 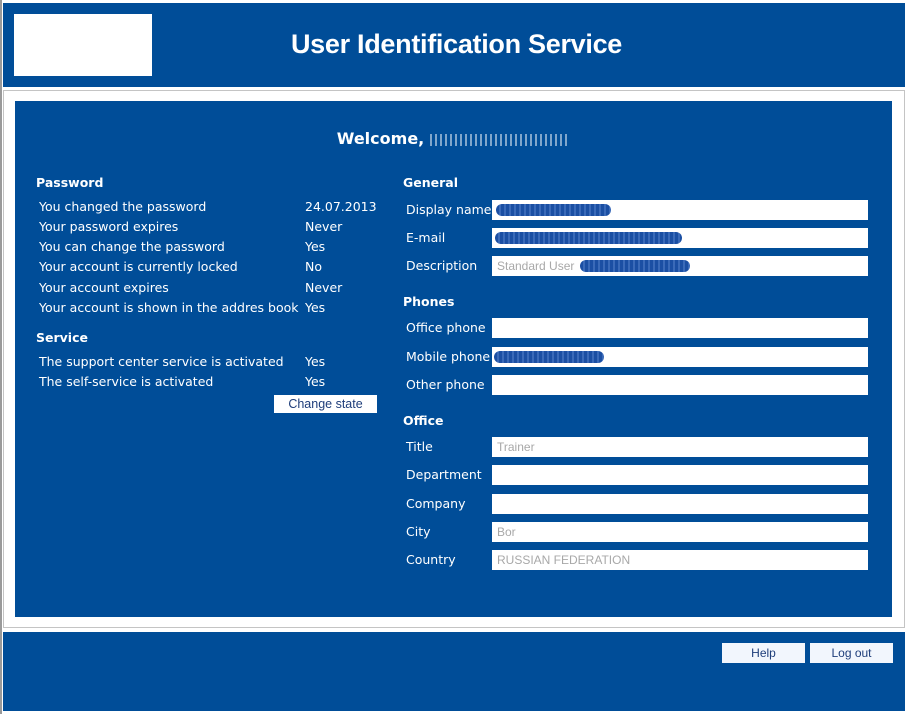 What do you see at coordinates (680, 447) in the screenshot?
I see `title-input` at bounding box center [680, 447].